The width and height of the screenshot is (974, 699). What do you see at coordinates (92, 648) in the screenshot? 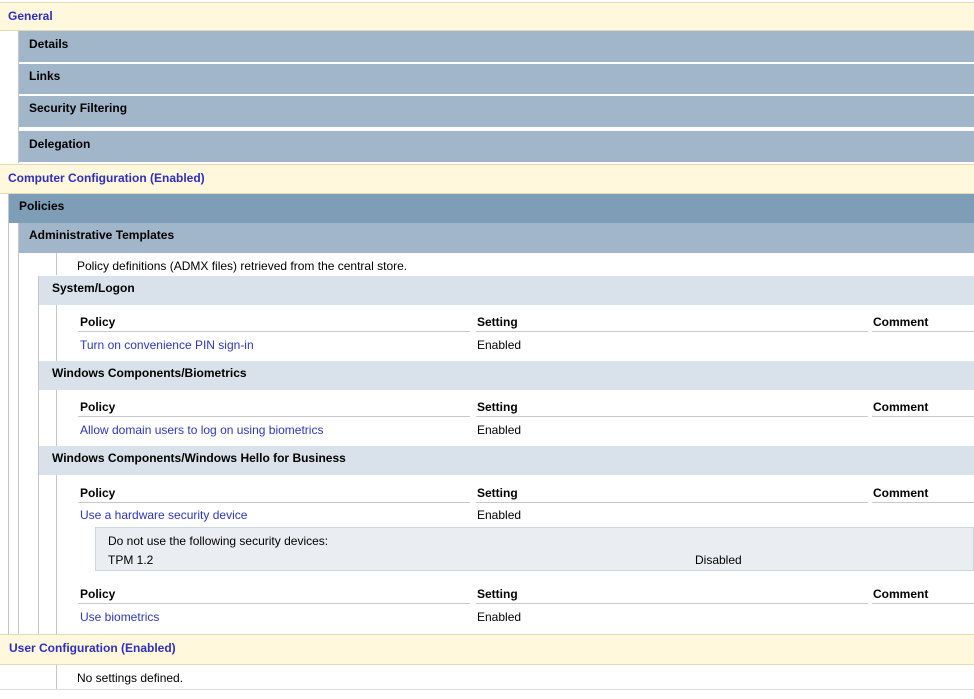
I see `section-user-configuration-label: User Configuration (Enabled)` at bounding box center [92, 648].